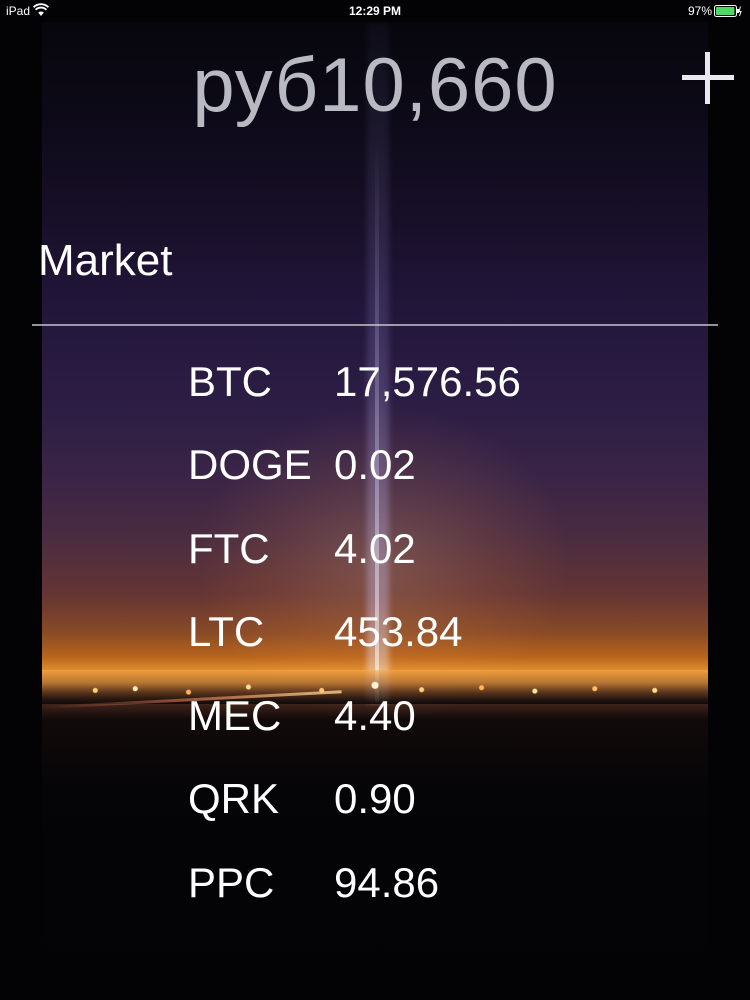  I want to click on section-title: Market, so click(105, 260).